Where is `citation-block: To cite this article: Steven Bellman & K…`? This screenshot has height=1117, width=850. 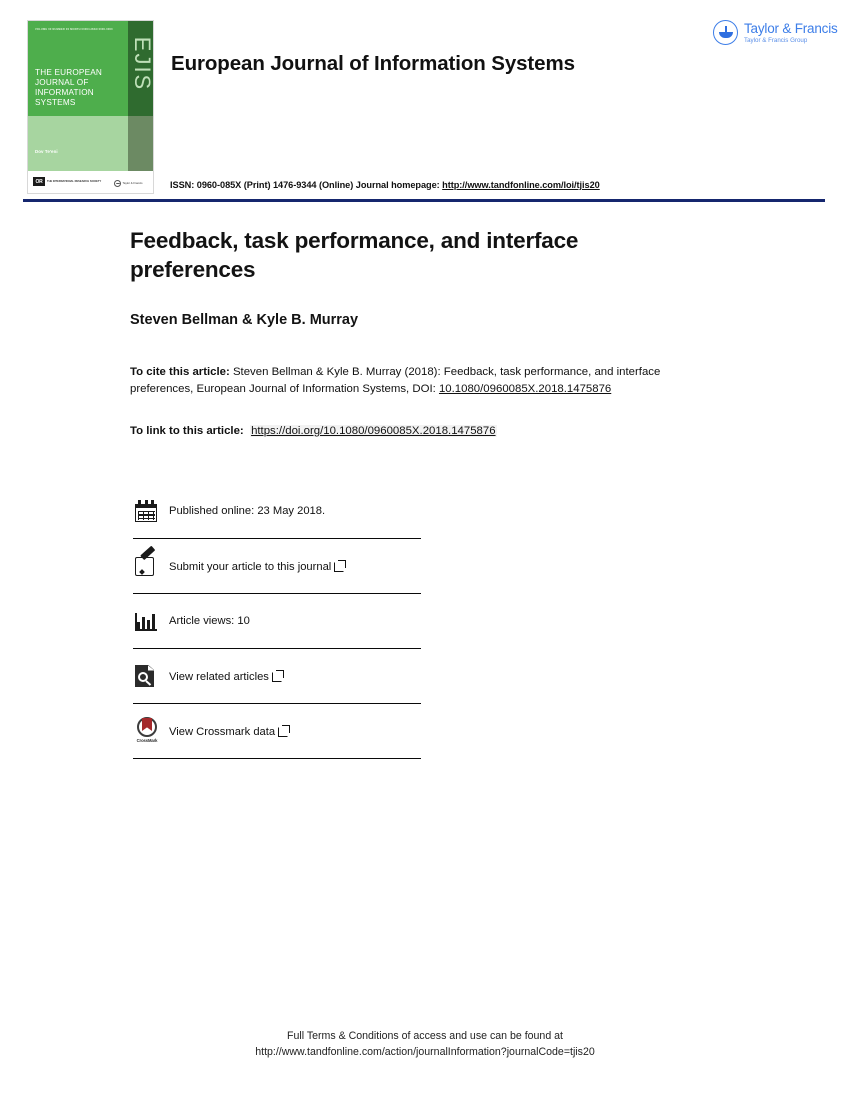
citation-block: To cite this article: Steven Bellman & K… is located at coordinates (400, 380).